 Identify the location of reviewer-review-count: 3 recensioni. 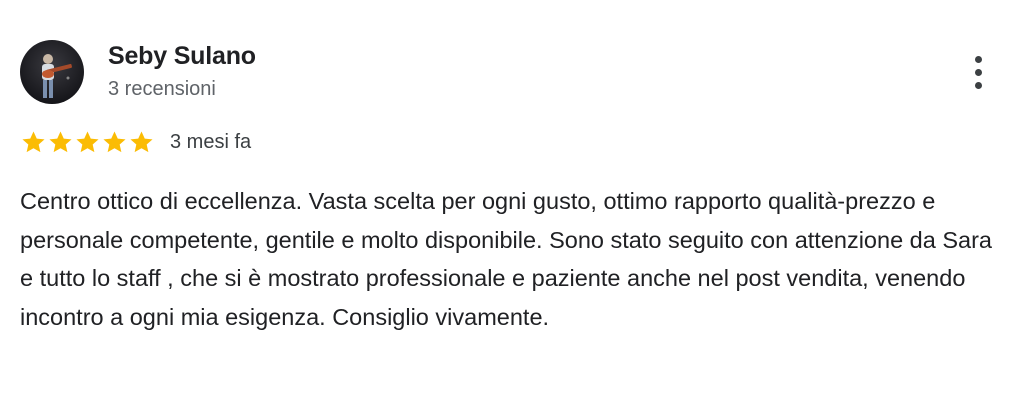
(162, 89).